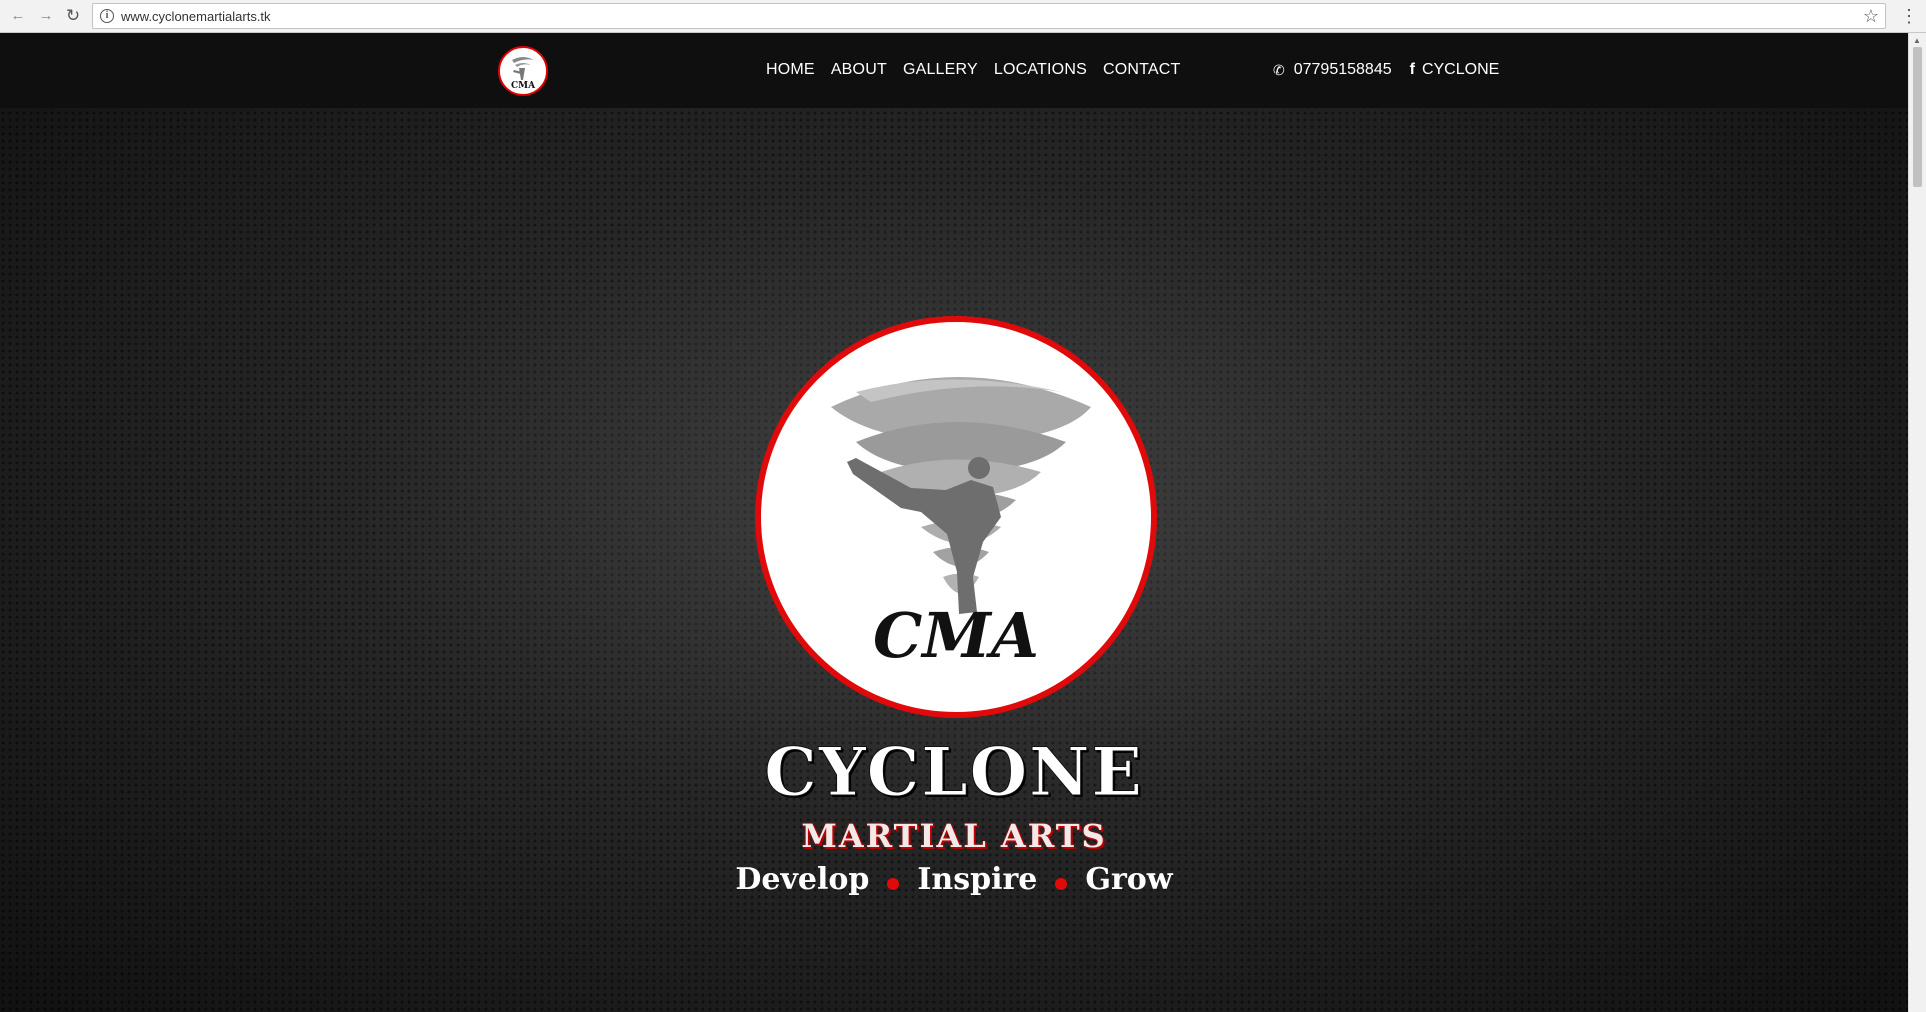 This screenshot has width=1926, height=1012. I want to click on hero-logo-text: CMA, so click(956, 635).